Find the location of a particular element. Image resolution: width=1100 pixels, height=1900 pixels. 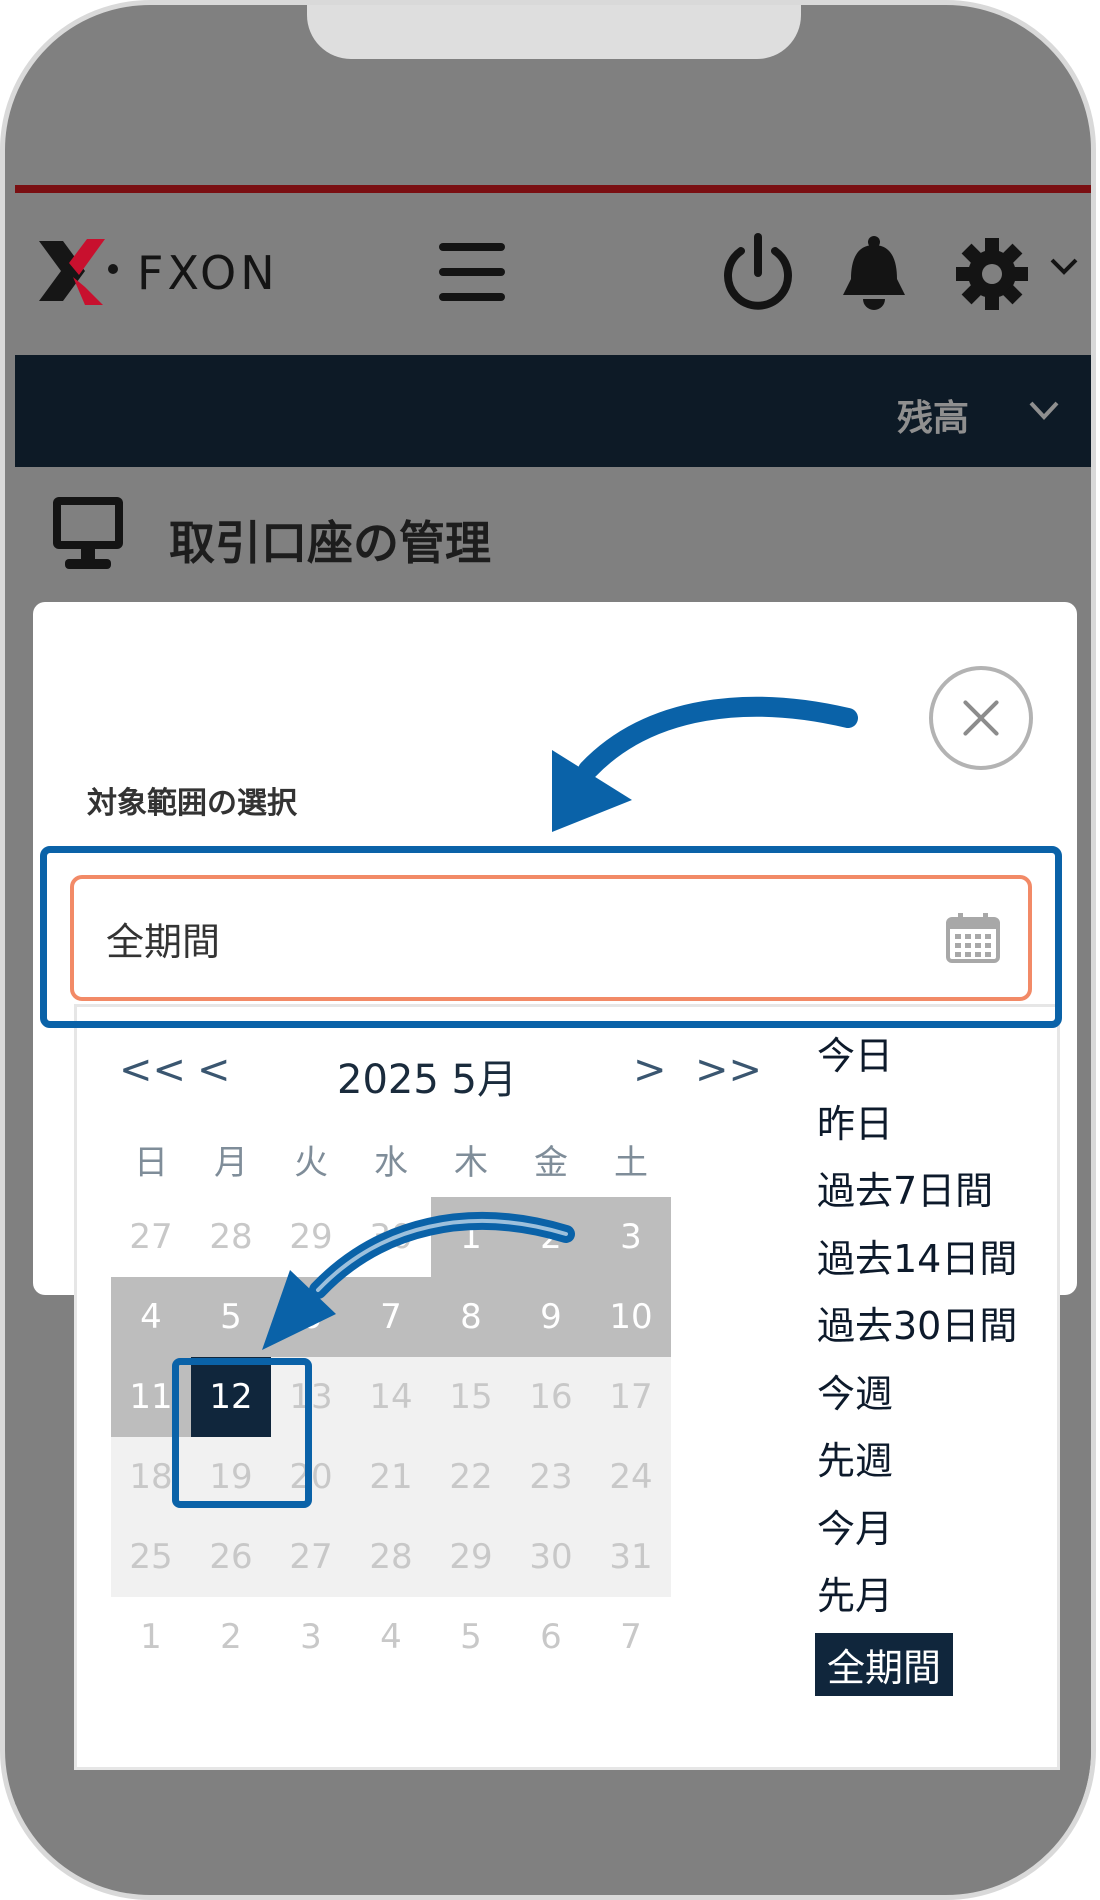

calendar-day: 31 is located at coordinates (631, 1557).